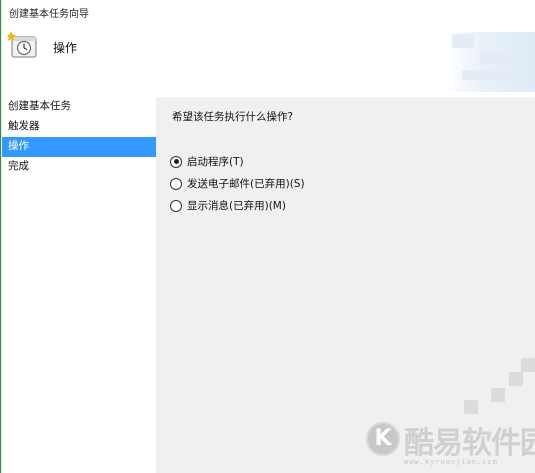  What do you see at coordinates (176, 161) in the screenshot?
I see `radio-button-checked` at bounding box center [176, 161].